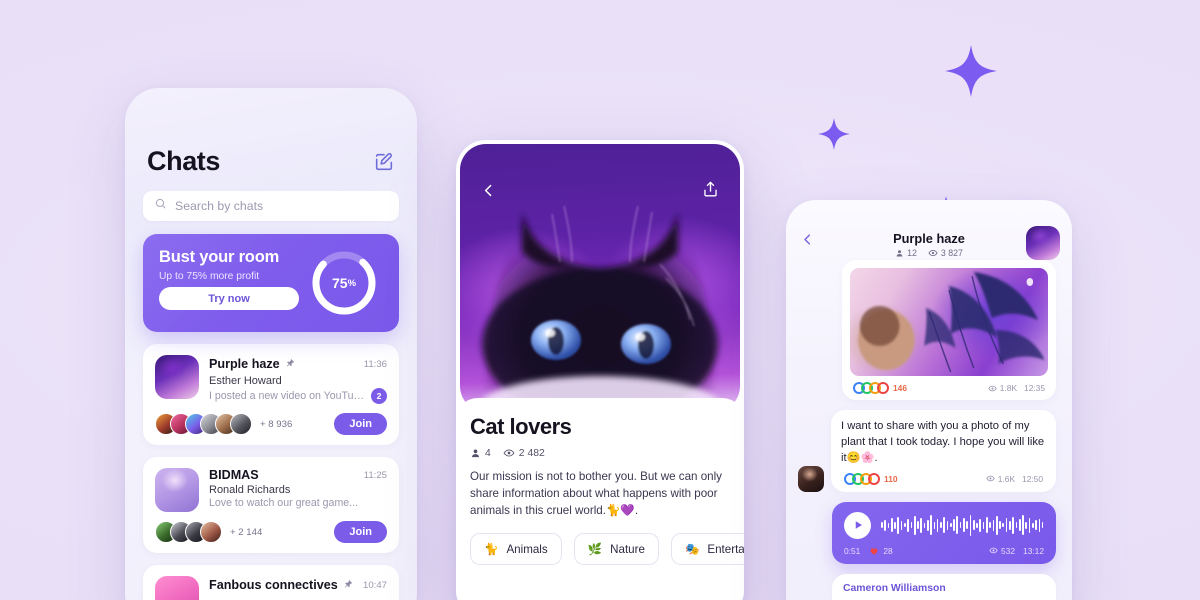 This screenshot has height=600, width=1200. I want to click on cat-emoji-icon: 🐈, so click(491, 550).